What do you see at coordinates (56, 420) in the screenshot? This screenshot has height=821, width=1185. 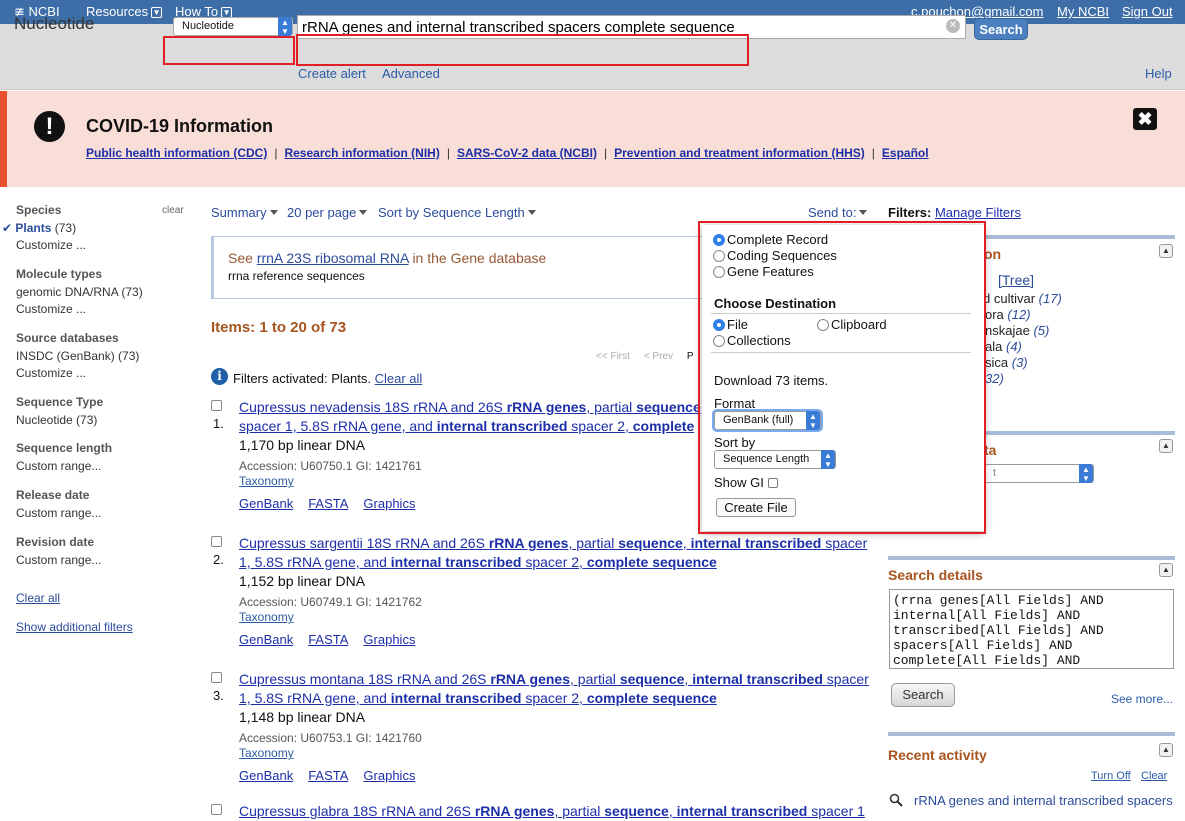 I see `filter-seqtype-item: Nucleotide (73)` at bounding box center [56, 420].